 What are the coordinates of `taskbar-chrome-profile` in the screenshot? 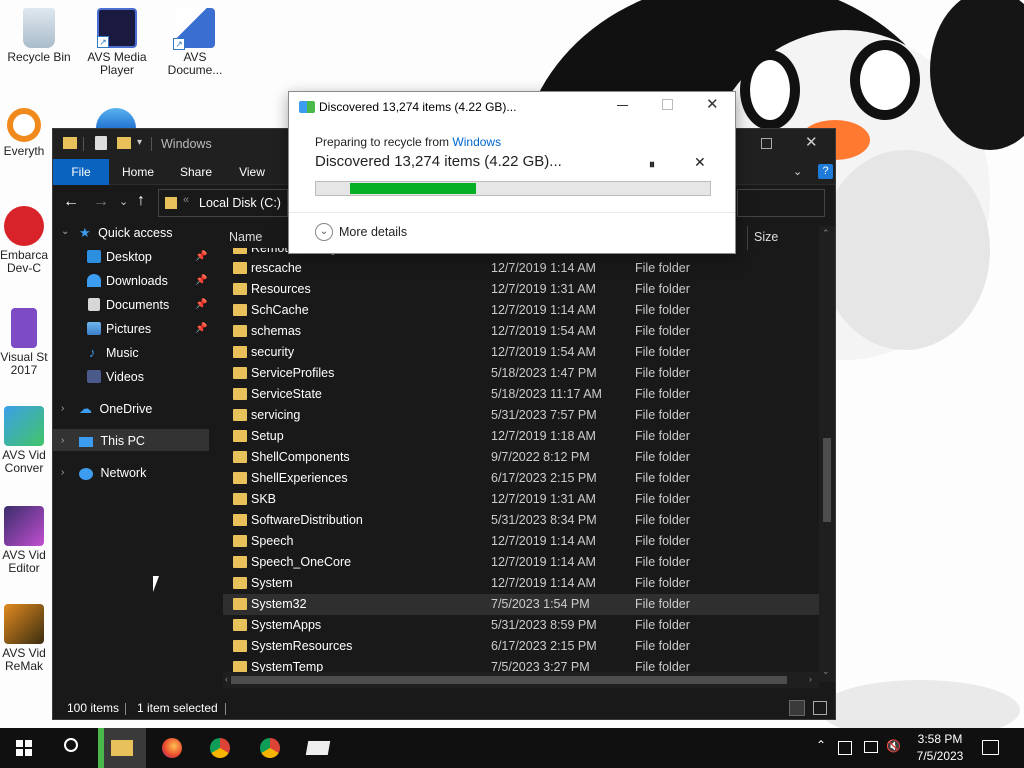 It's located at (270, 748).